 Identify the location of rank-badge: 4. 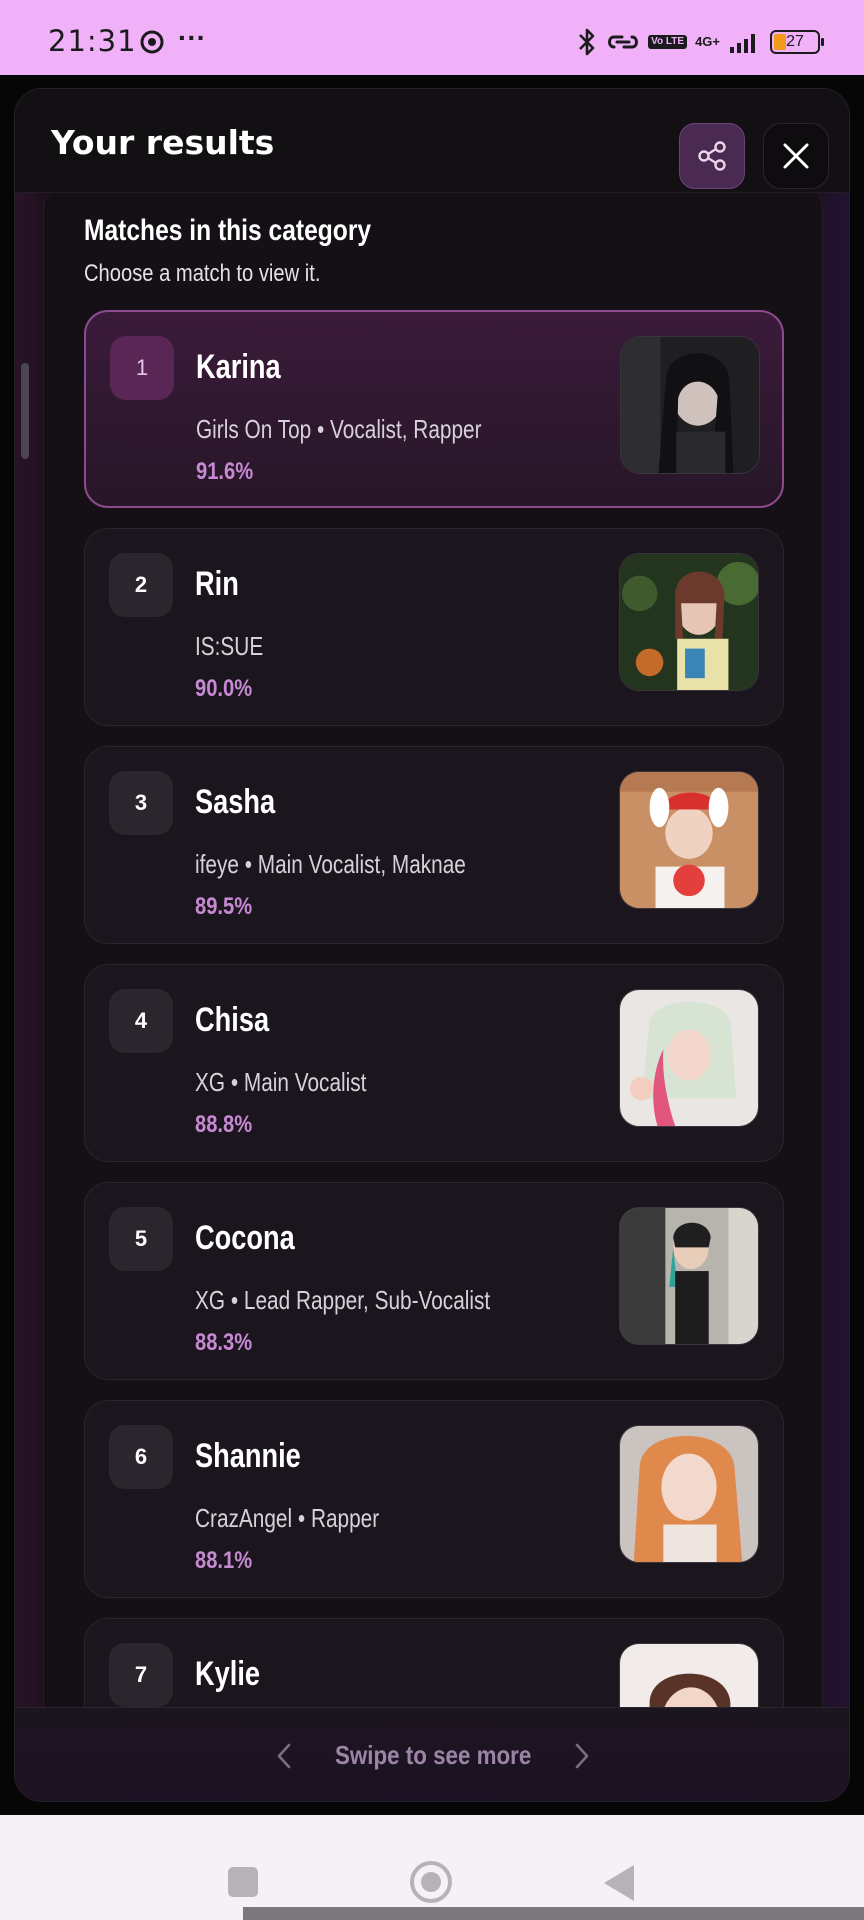
(141, 1021).